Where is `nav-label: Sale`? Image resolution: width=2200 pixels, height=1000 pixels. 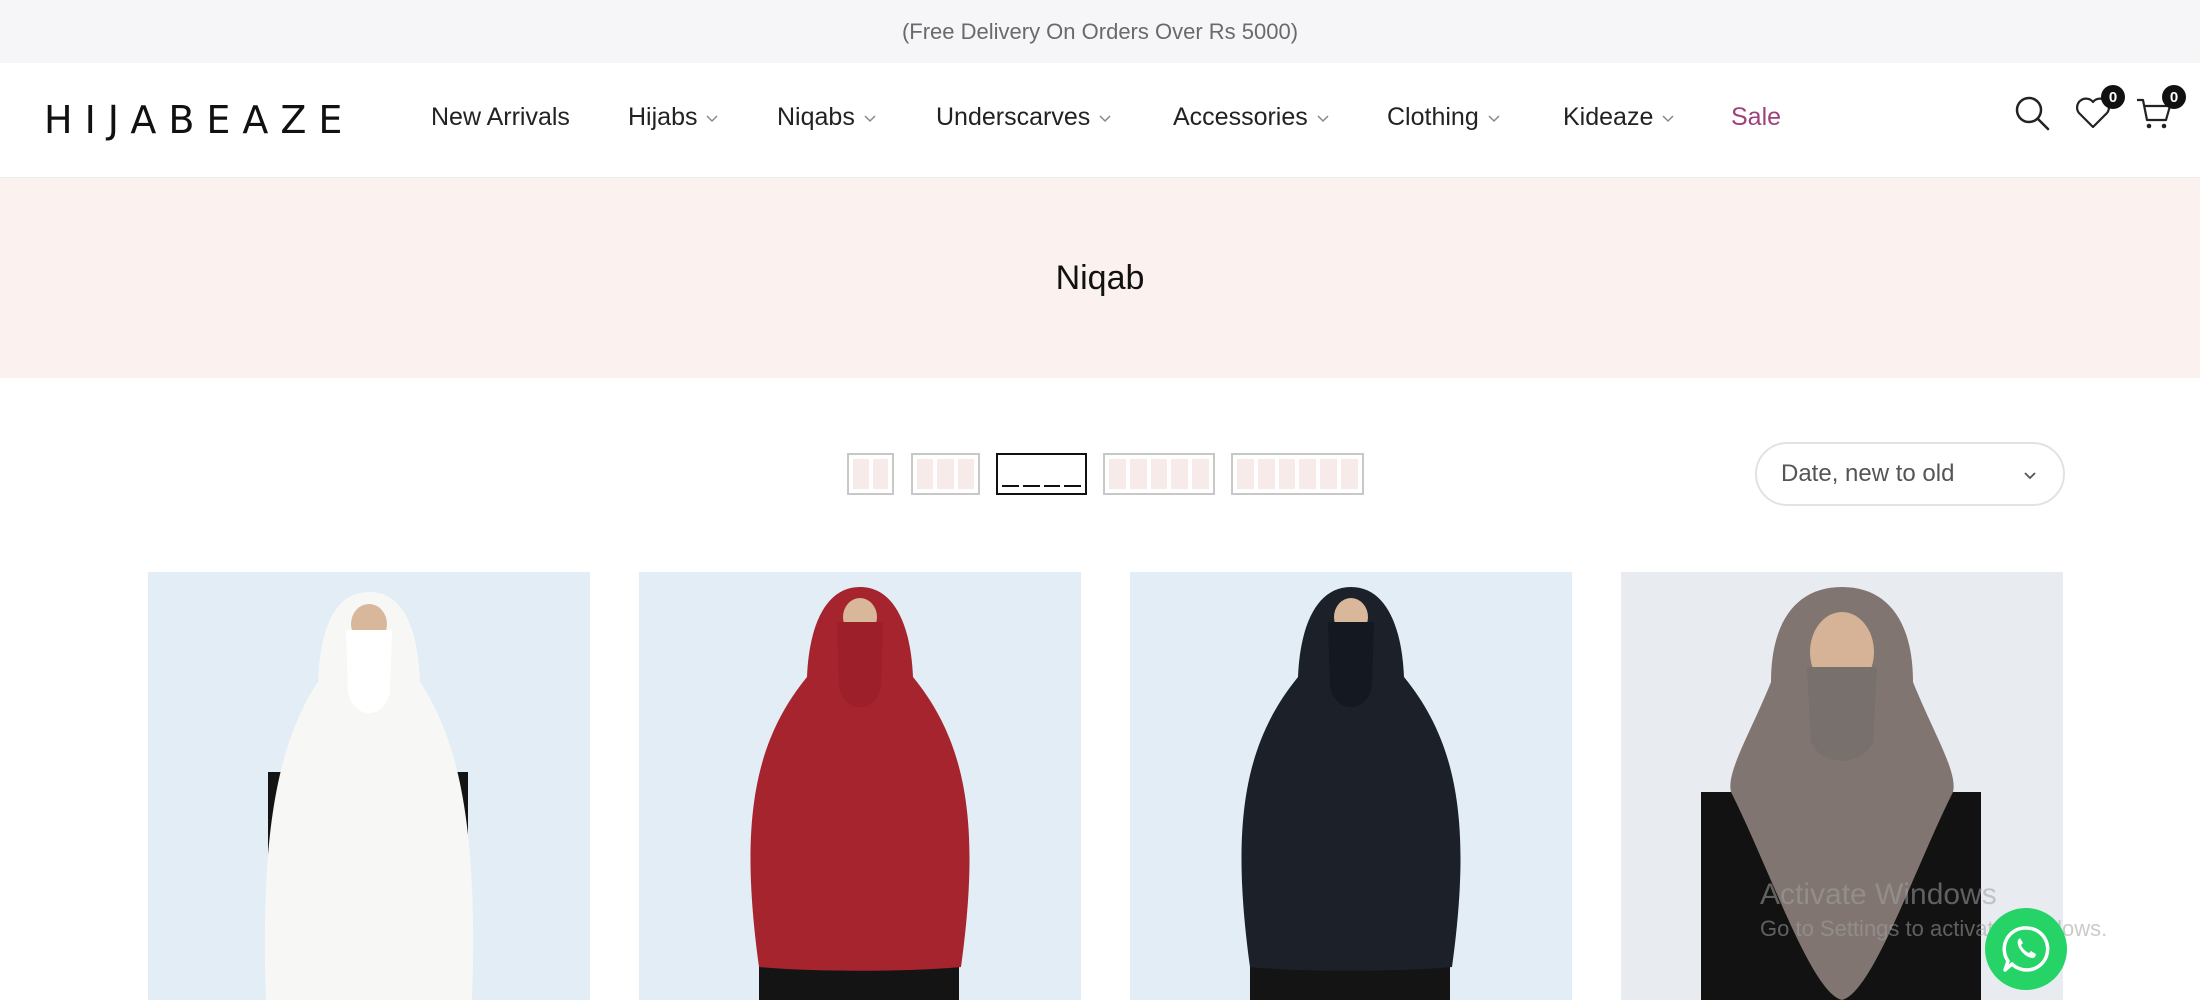 nav-label: Sale is located at coordinates (1756, 117).